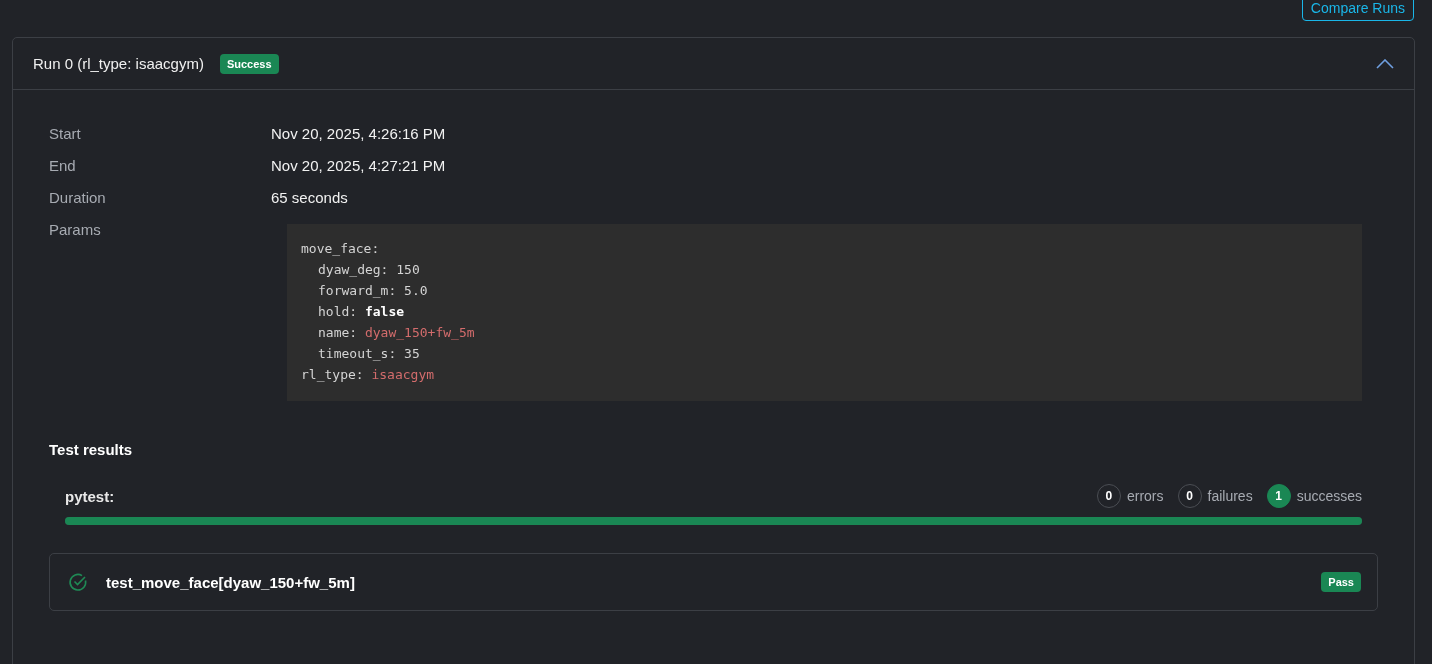  What do you see at coordinates (75, 230) in the screenshot?
I see `detail-label: Params` at bounding box center [75, 230].